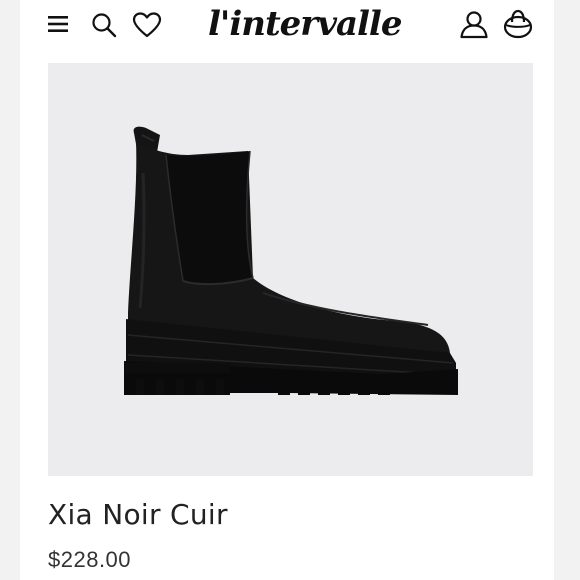 The image size is (580, 580). Describe the element at coordinates (518, 24) in the screenshot. I see `cart-bag-icon` at that location.